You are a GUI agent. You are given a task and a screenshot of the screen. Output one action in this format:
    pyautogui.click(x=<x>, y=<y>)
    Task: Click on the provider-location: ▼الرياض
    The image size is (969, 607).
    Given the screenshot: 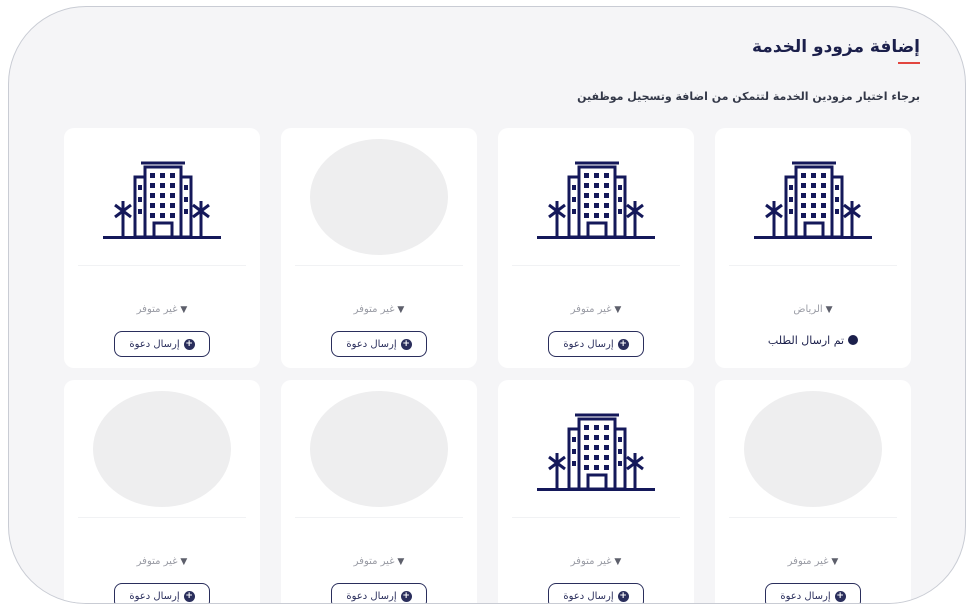 What is the action you would take?
    pyautogui.click(x=813, y=309)
    